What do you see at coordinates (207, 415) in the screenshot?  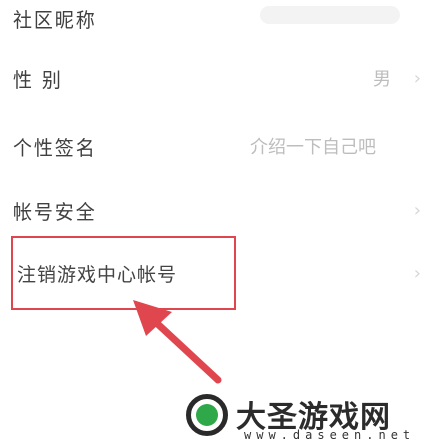 I see `site-logo-icon` at bounding box center [207, 415].